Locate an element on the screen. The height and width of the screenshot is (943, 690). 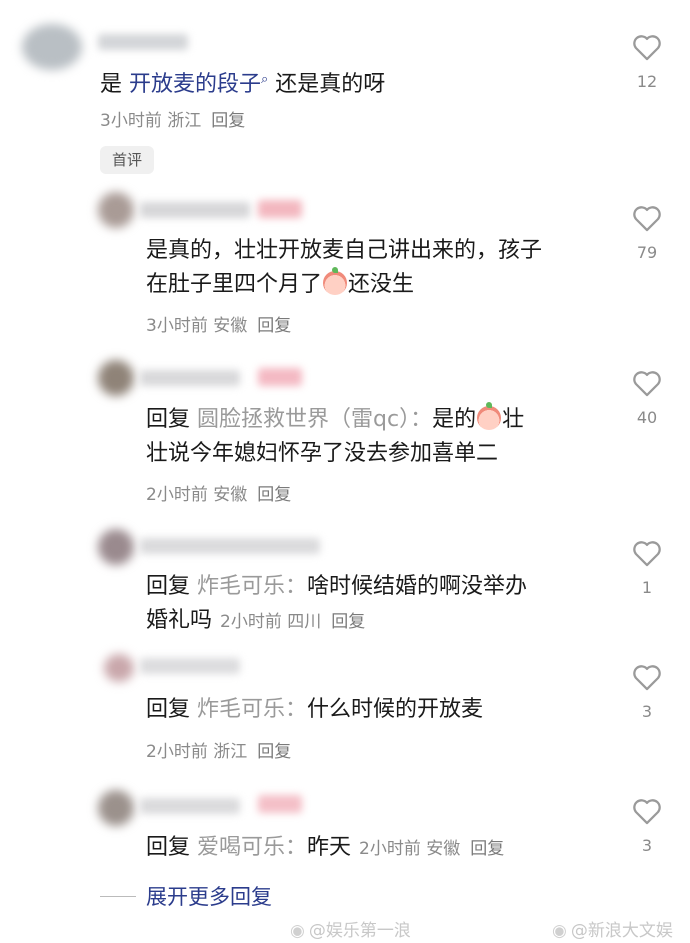
reply-text: 回复 炸毛可乐：啥时候结婚的啊没举办 is located at coordinates (337, 586).